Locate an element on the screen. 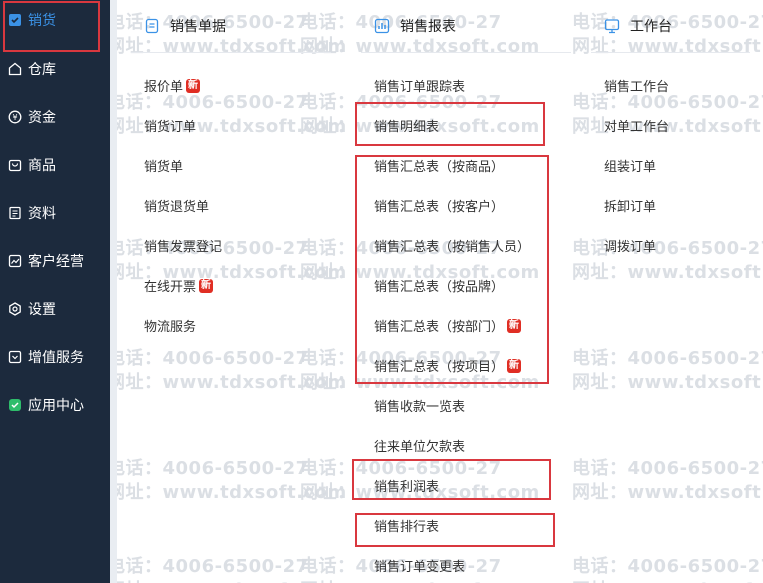 The image size is (763, 583). menu-item-label: 销售利润表 is located at coordinates (407, 487).